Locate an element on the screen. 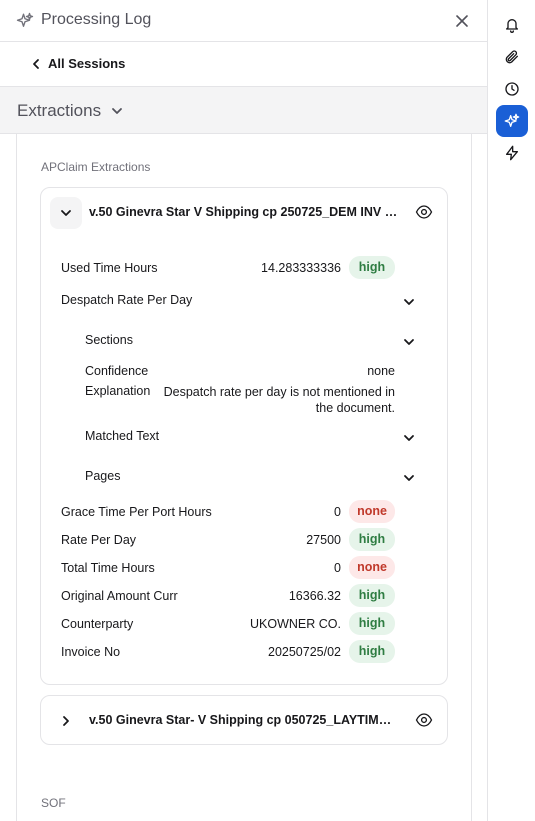 The height and width of the screenshot is (821, 535). panel-title: Processing Log is located at coordinates (96, 19).